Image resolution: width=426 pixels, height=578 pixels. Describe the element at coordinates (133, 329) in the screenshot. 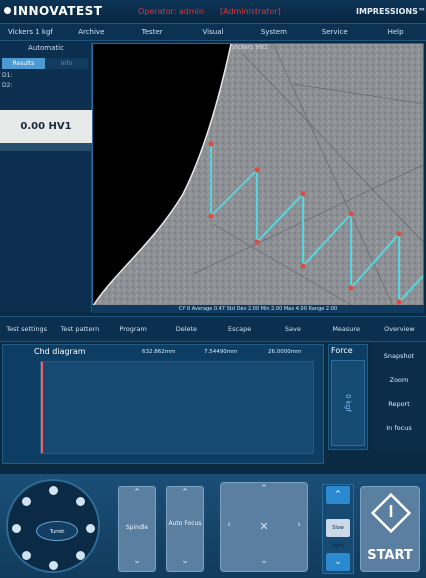

I see `program-button: Program` at that location.